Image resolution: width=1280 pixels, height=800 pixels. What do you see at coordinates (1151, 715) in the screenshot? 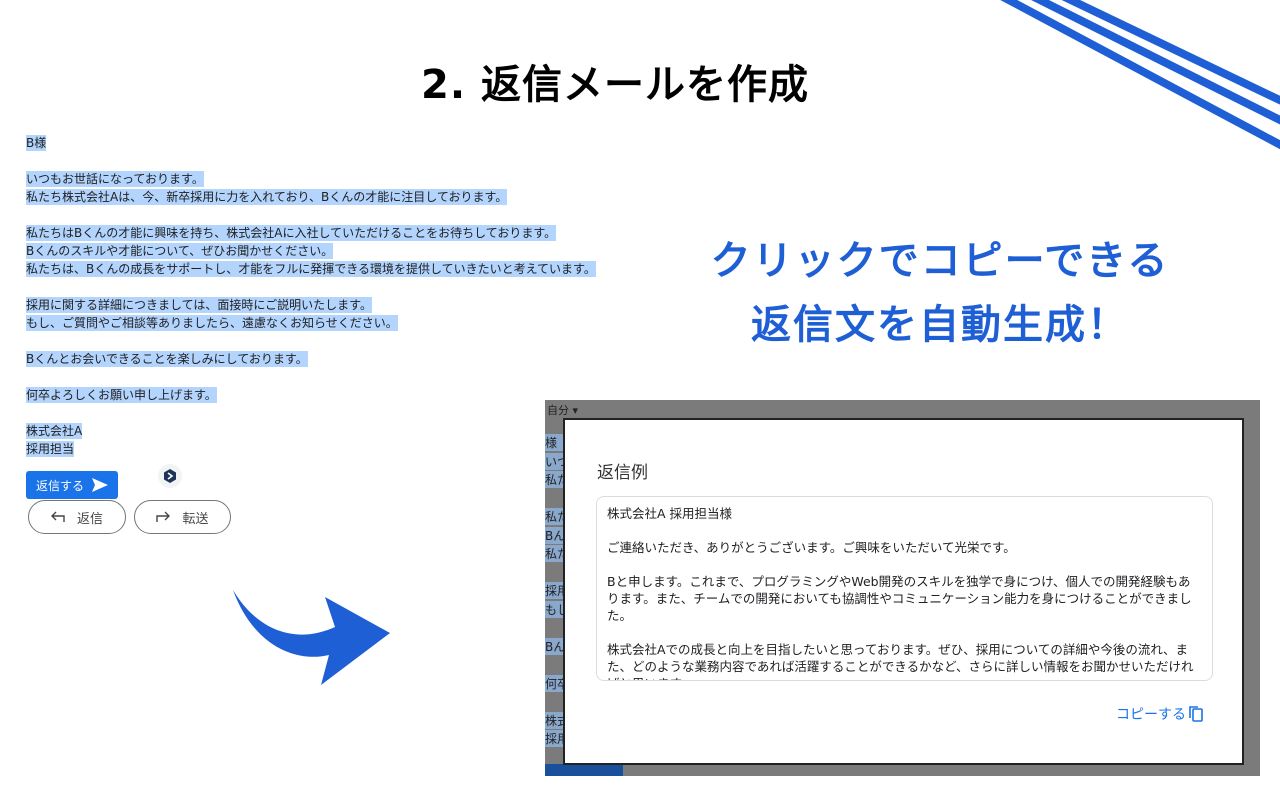
I see `copy-button-label: コピーする` at bounding box center [1151, 715].